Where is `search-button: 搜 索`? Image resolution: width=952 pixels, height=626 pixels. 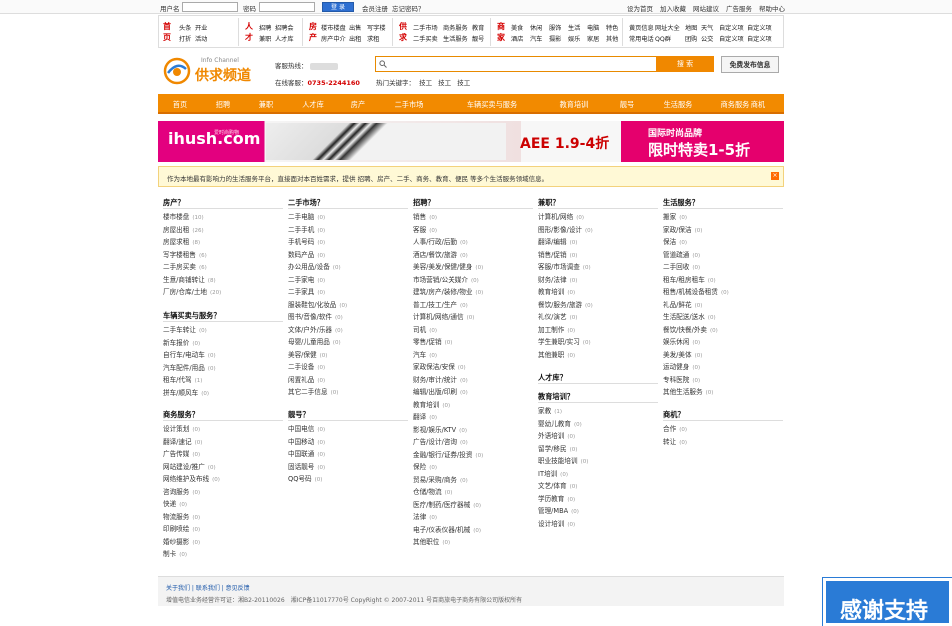 search-button: 搜 索 is located at coordinates (685, 64).